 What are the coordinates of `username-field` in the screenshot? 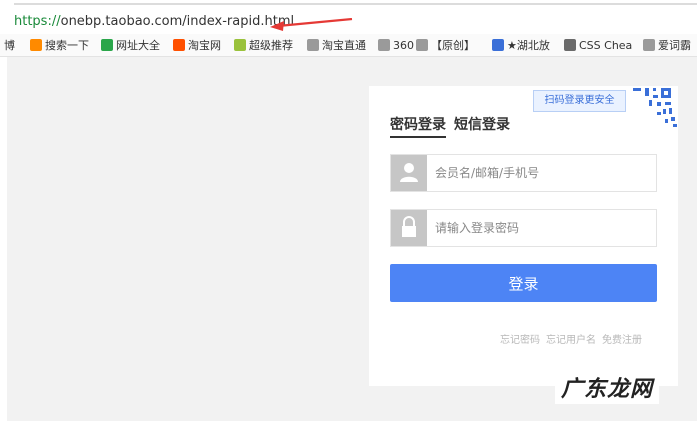 It's located at (523, 173).